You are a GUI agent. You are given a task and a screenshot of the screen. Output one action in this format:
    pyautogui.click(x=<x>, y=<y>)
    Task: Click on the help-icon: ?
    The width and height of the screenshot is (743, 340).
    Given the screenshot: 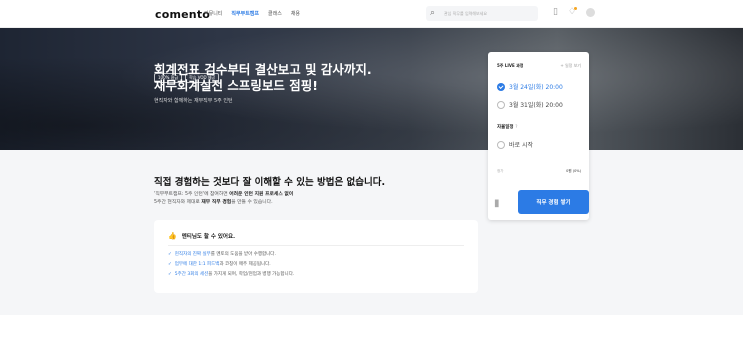 What is the action you would take?
    pyautogui.click(x=516, y=127)
    